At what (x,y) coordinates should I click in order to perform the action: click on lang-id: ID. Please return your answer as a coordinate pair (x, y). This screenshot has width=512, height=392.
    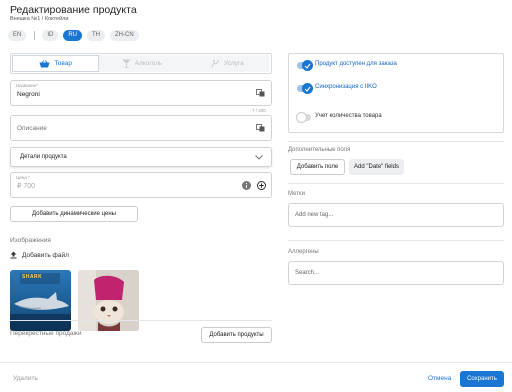
    Looking at the image, I should click on (50, 35).